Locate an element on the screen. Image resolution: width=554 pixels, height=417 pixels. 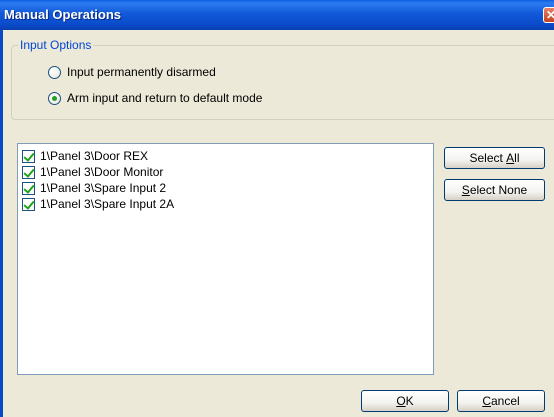
list-item: 1\Panel 3\Door REX is located at coordinates (85, 156).